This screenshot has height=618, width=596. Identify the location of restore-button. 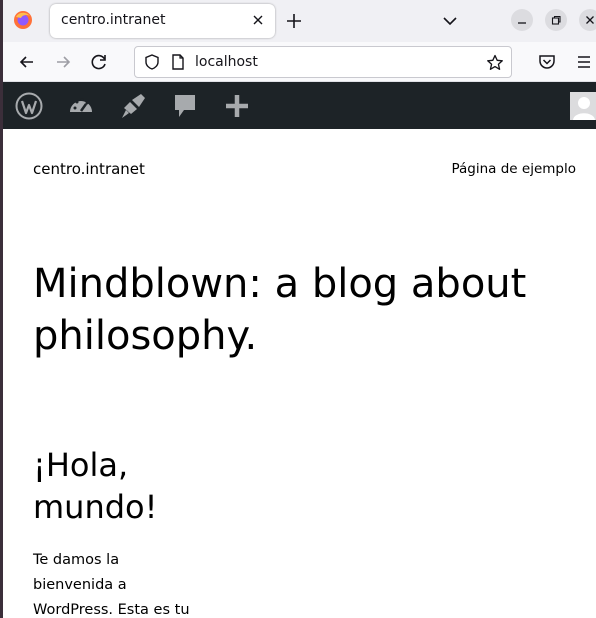
(556, 20).